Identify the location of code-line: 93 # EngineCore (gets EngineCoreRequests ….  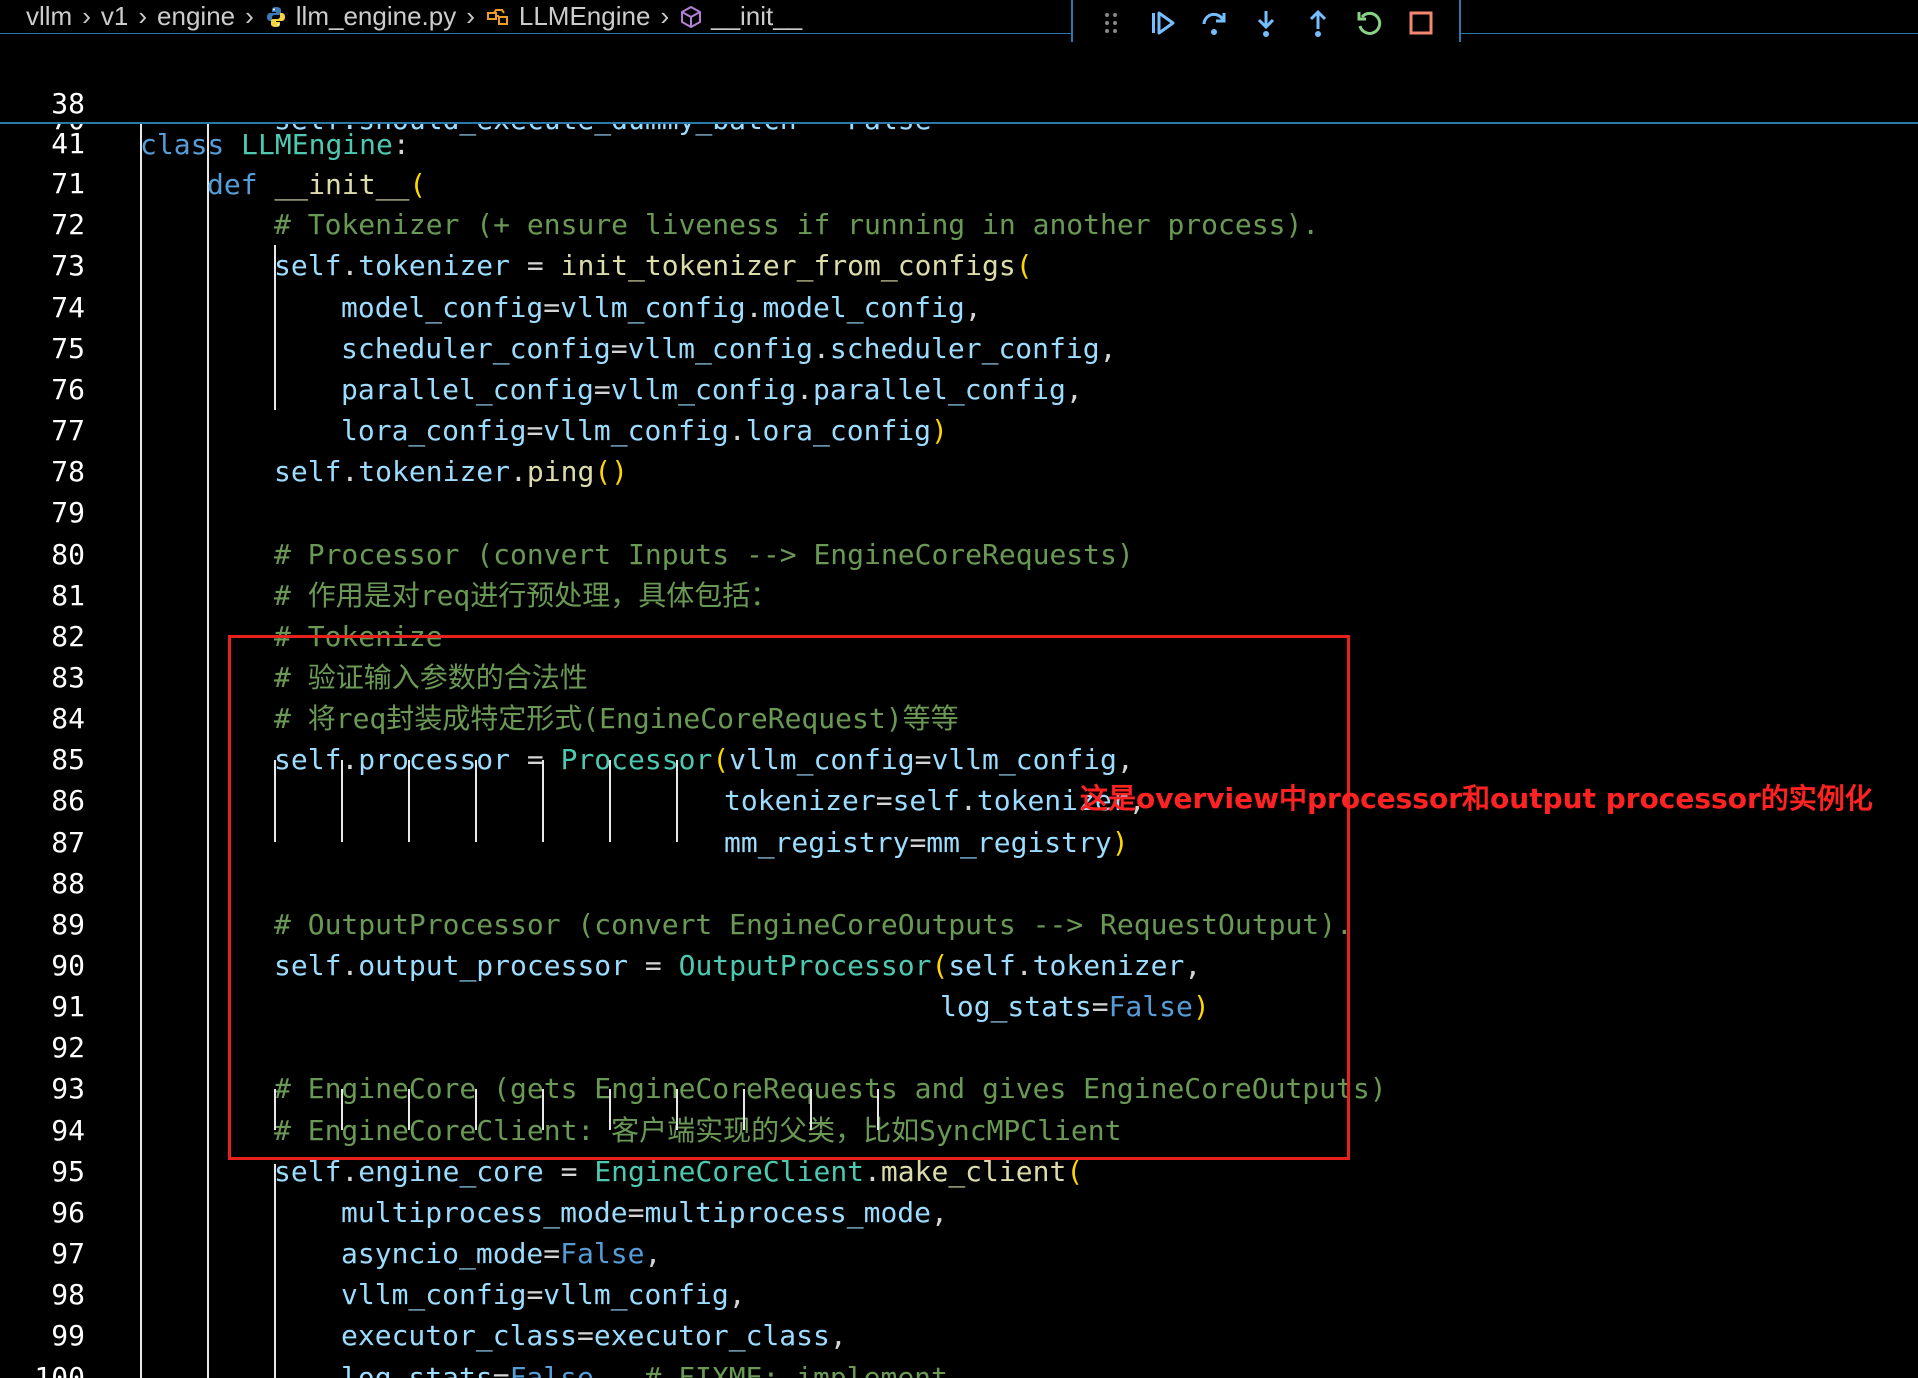
(959, 1088).